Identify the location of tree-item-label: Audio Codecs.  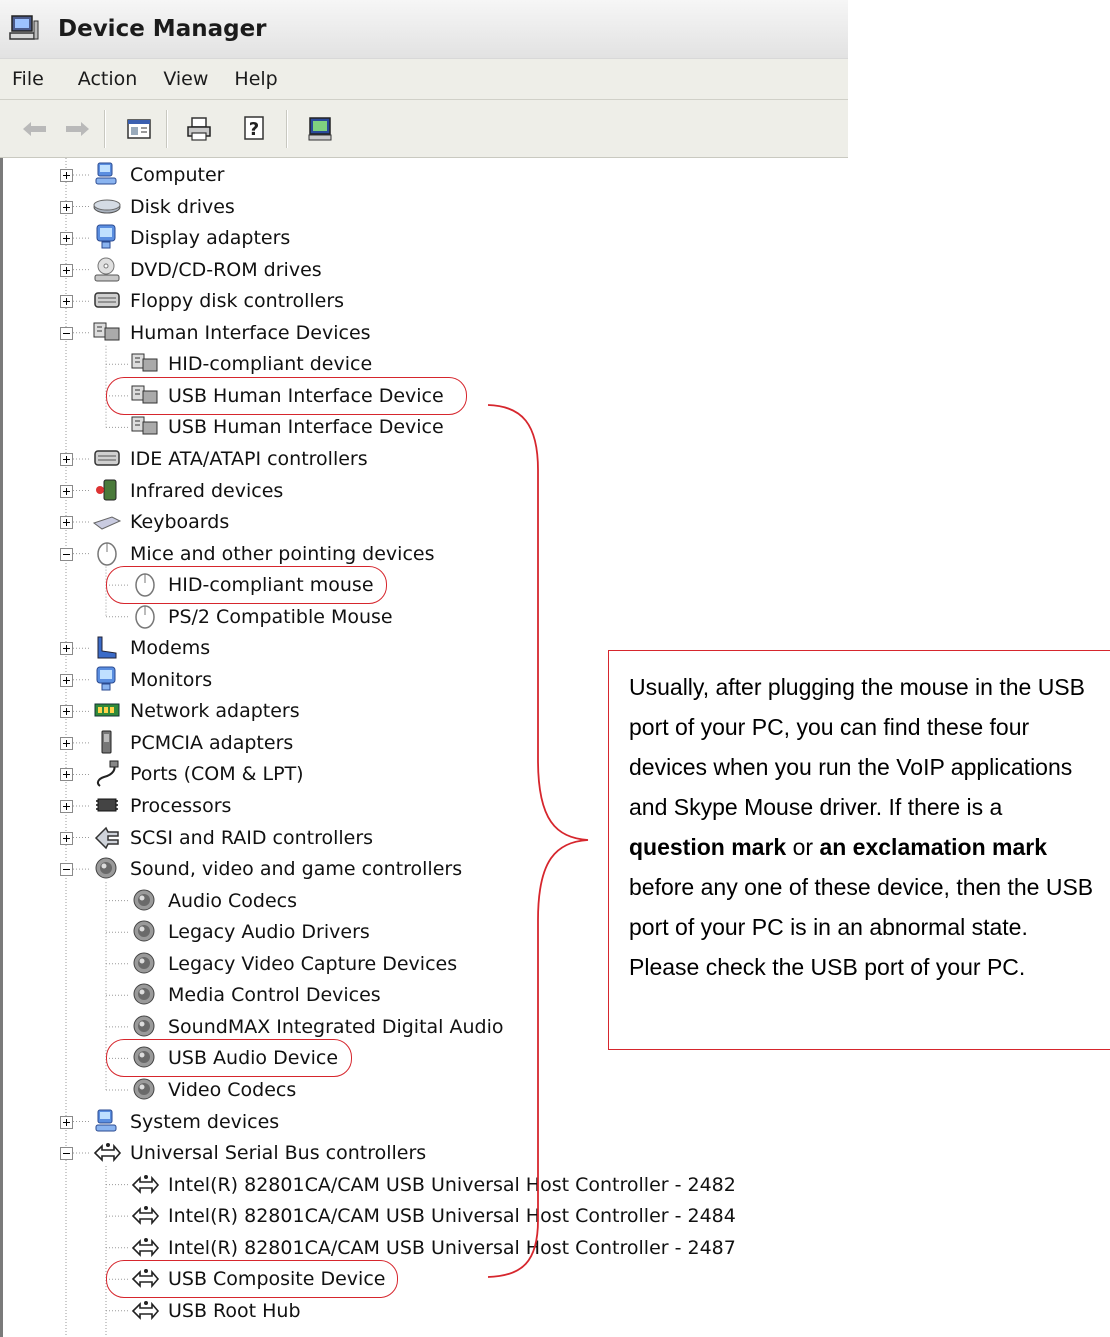
(233, 900).